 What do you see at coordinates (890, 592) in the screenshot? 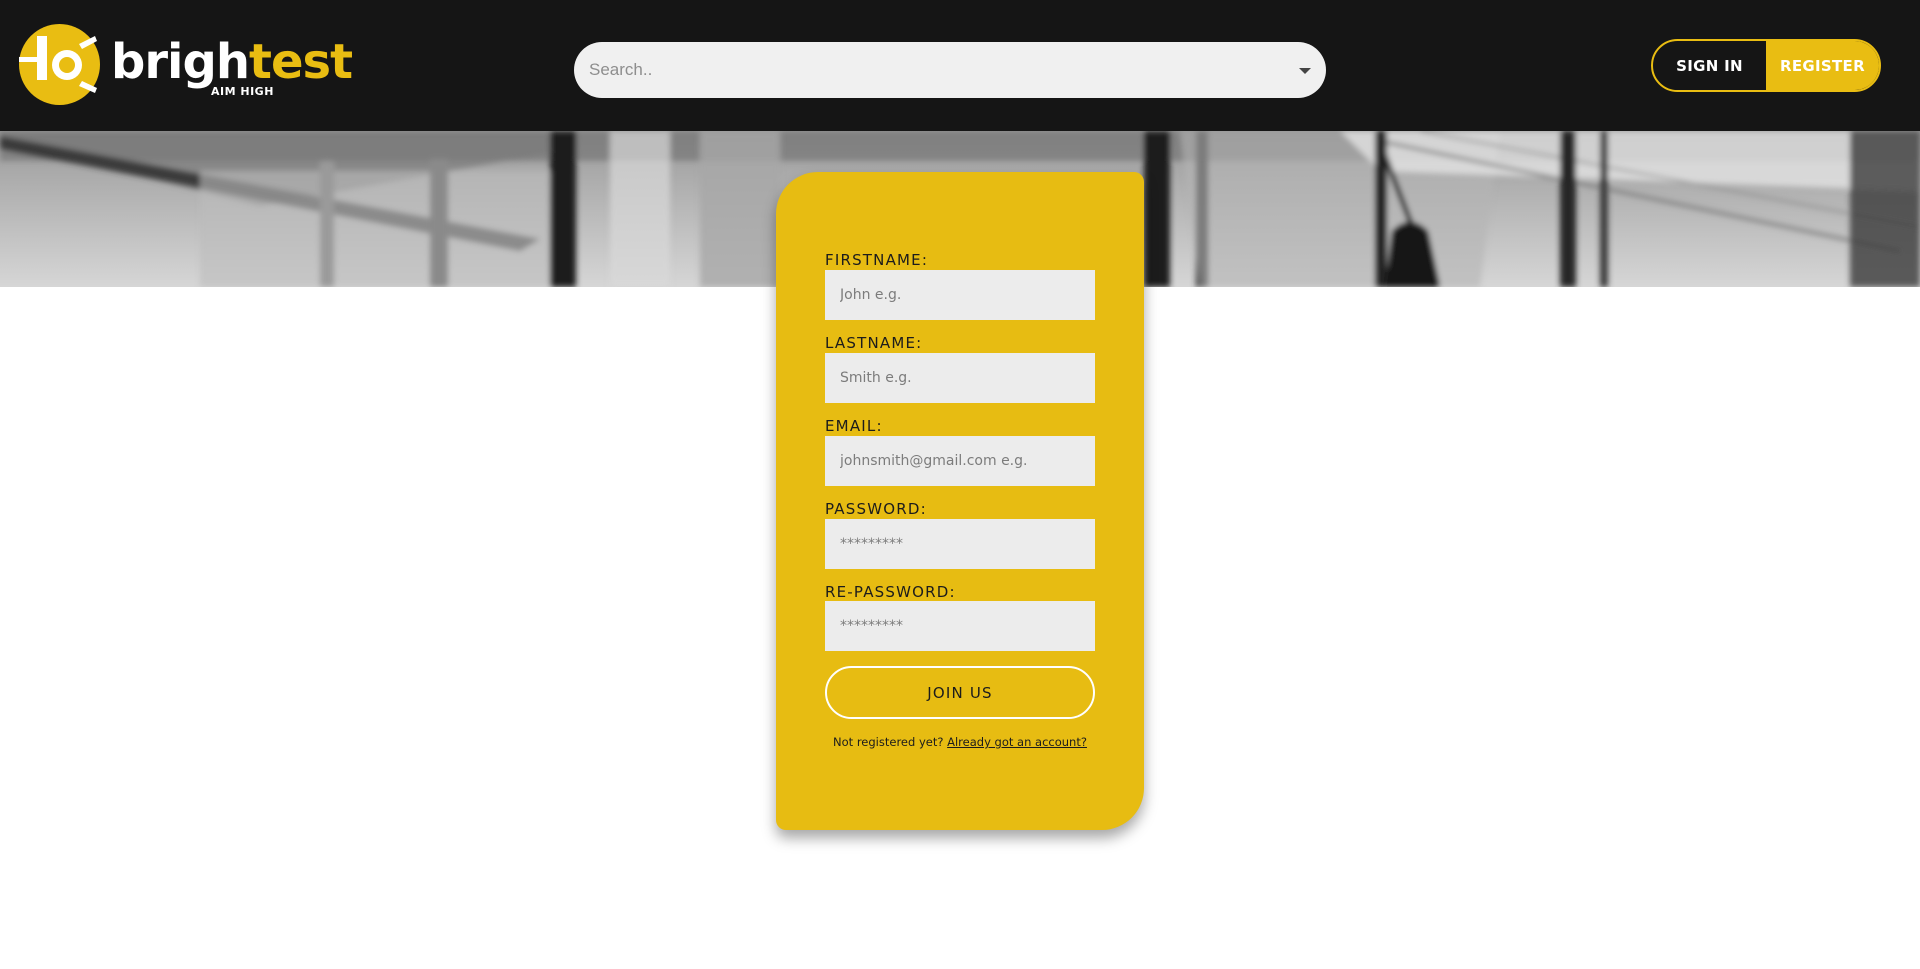
I see `repassword-label: RE-PASSWORD:` at bounding box center [890, 592].